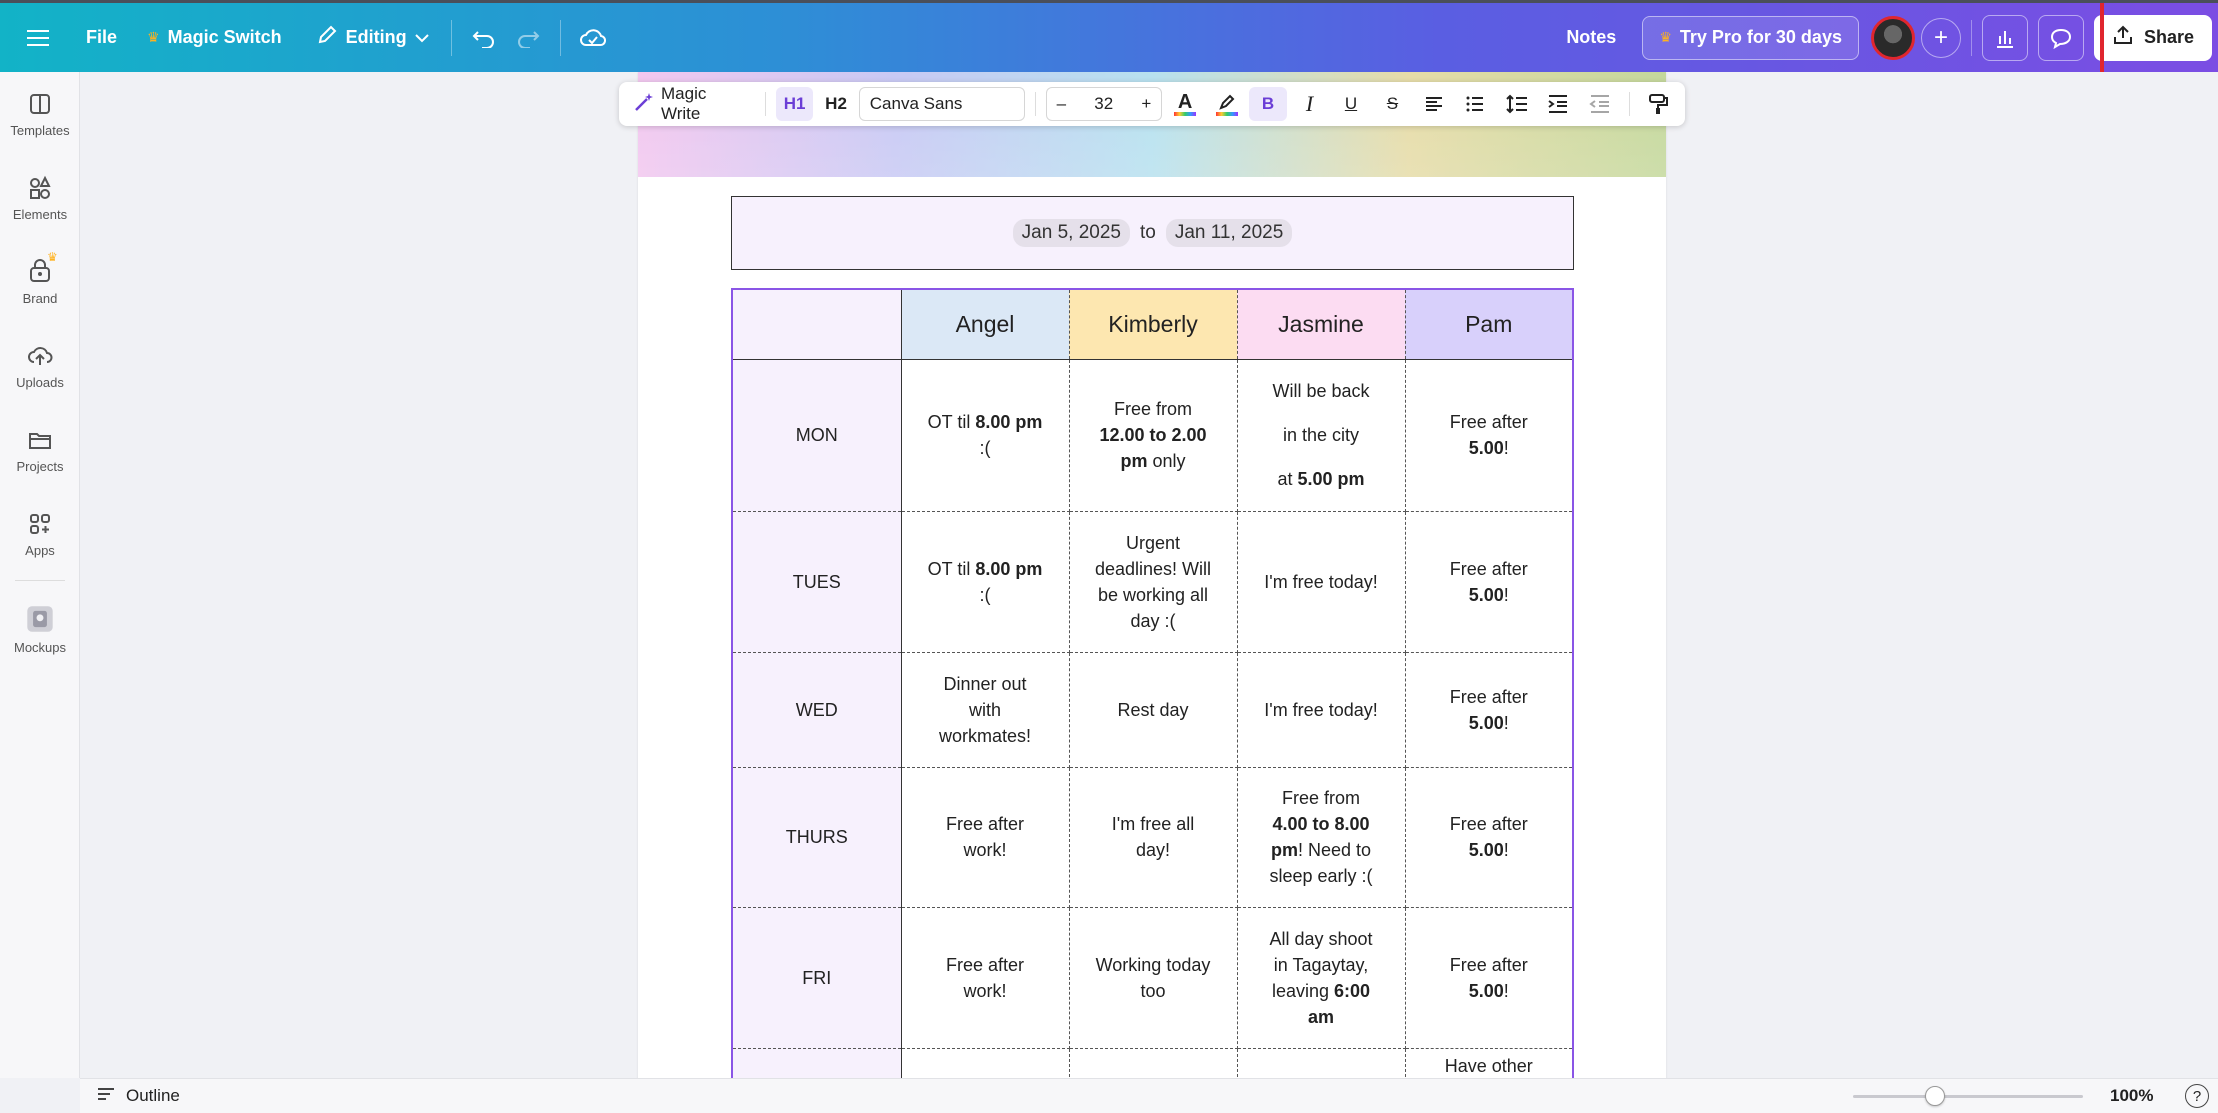 The height and width of the screenshot is (1113, 2218). I want to click on day-label: WED, so click(816, 709).